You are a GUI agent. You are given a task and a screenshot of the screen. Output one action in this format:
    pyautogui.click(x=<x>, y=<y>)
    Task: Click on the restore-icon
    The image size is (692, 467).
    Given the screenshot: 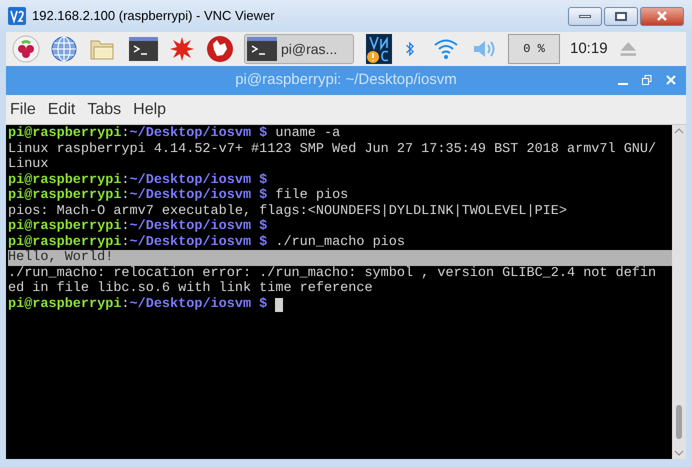 What is the action you would take?
    pyautogui.click(x=647, y=80)
    